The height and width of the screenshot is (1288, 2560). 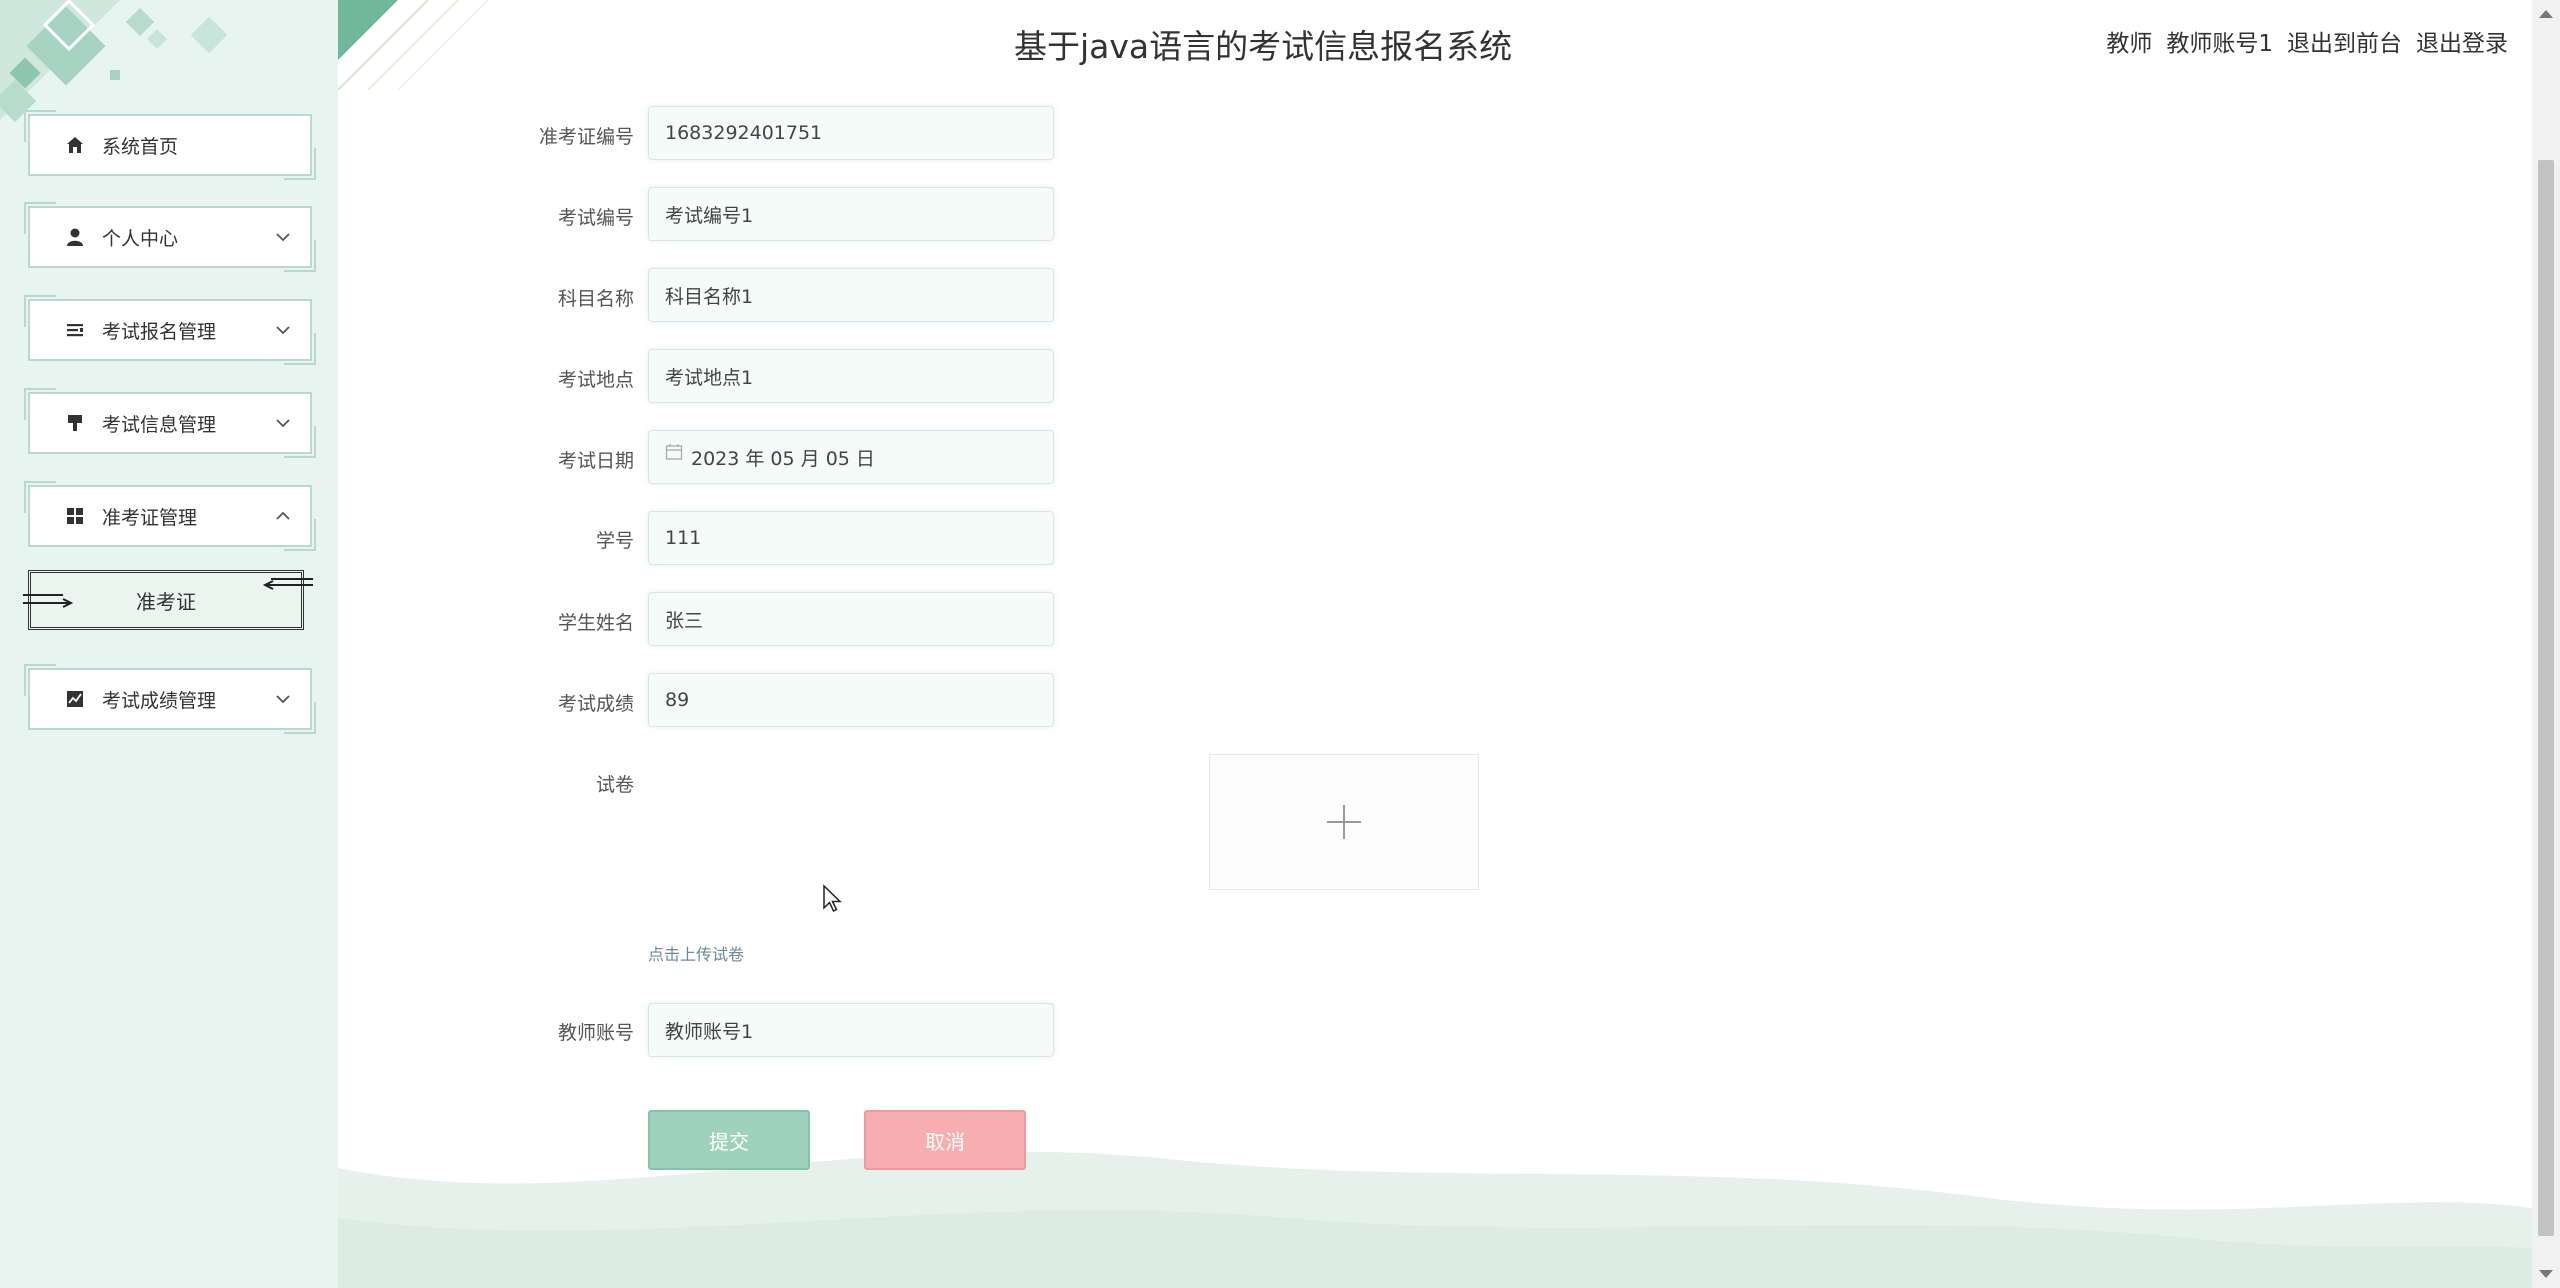 What do you see at coordinates (169, 644) in the screenshot?
I see `sidebar: 系统首页 个人中心 考试报名管理 考试信息管理 准考证管理 准考证 考试成绩管理` at bounding box center [169, 644].